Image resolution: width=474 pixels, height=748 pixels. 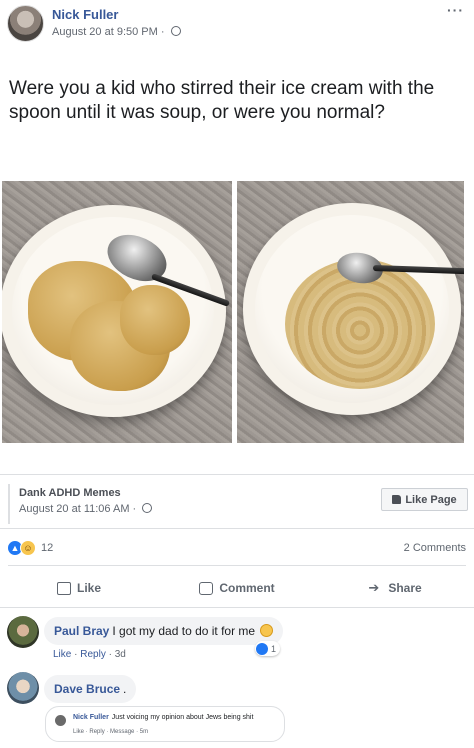 I want to click on comment-bubble-icon, so click(x=206, y=588).